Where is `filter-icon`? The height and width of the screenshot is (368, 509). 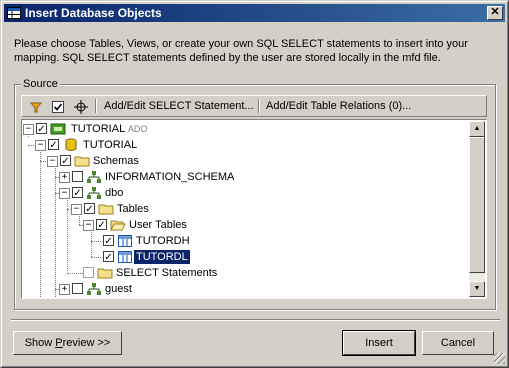
filter-icon is located at coordinates (36, 107).